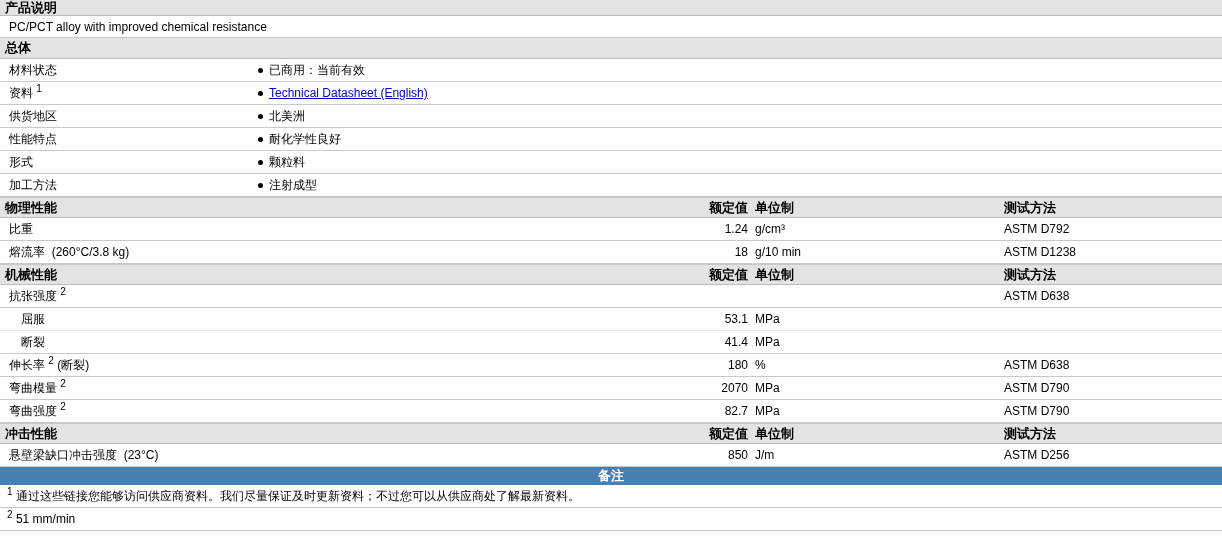 This screenshot has width=1222, height=549. Describe the element at coordinates (734, 388) in the screenshot. I see `value-cell: 2070` at that location.